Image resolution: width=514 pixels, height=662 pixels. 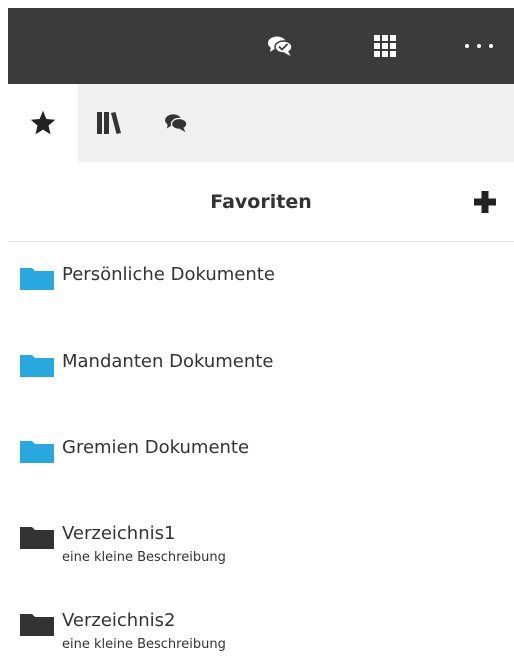 I want to click on library-icon, so click(x=109, y=123).